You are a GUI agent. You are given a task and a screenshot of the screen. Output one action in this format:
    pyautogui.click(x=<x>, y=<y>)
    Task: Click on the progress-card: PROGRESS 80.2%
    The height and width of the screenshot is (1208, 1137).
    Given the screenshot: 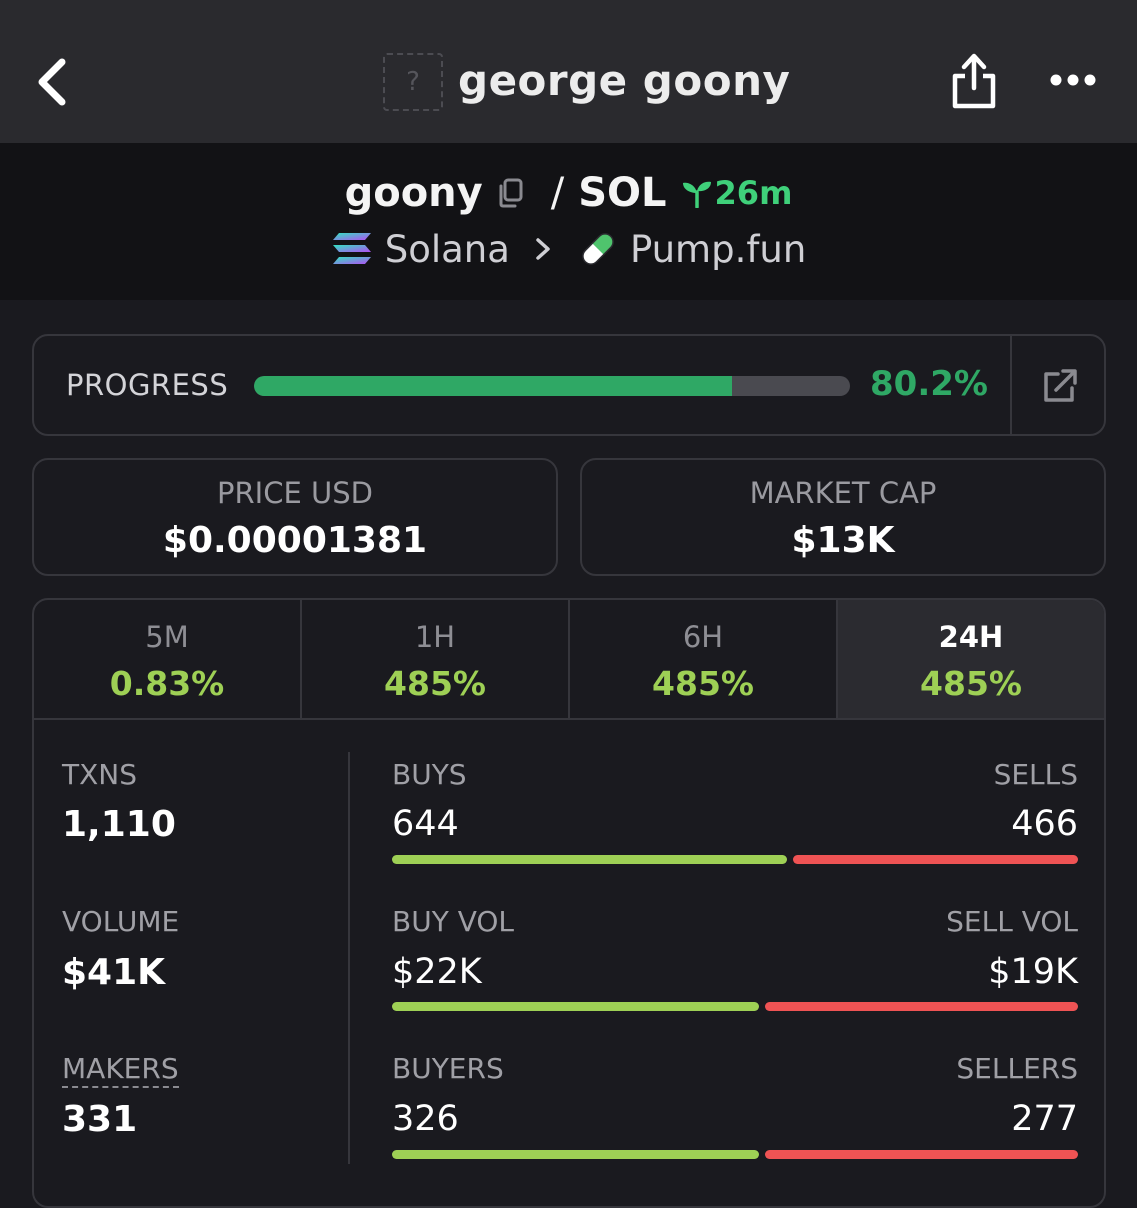 What is the action you would take?
    pyautogui.click(x=569, y=385)
    